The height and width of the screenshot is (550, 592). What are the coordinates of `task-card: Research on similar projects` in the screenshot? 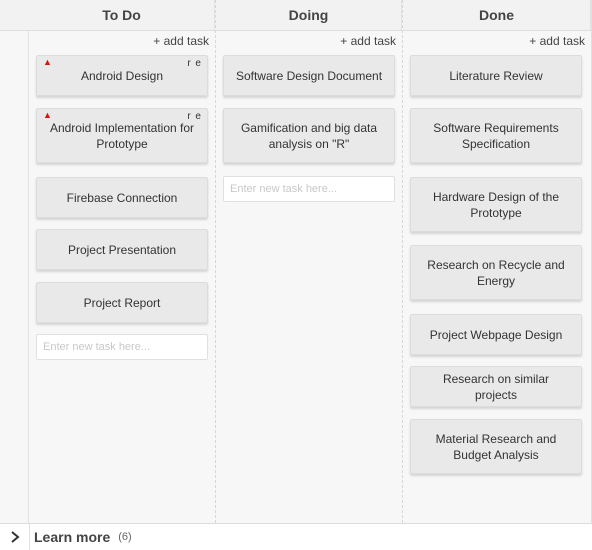 It's located at (496, 386).